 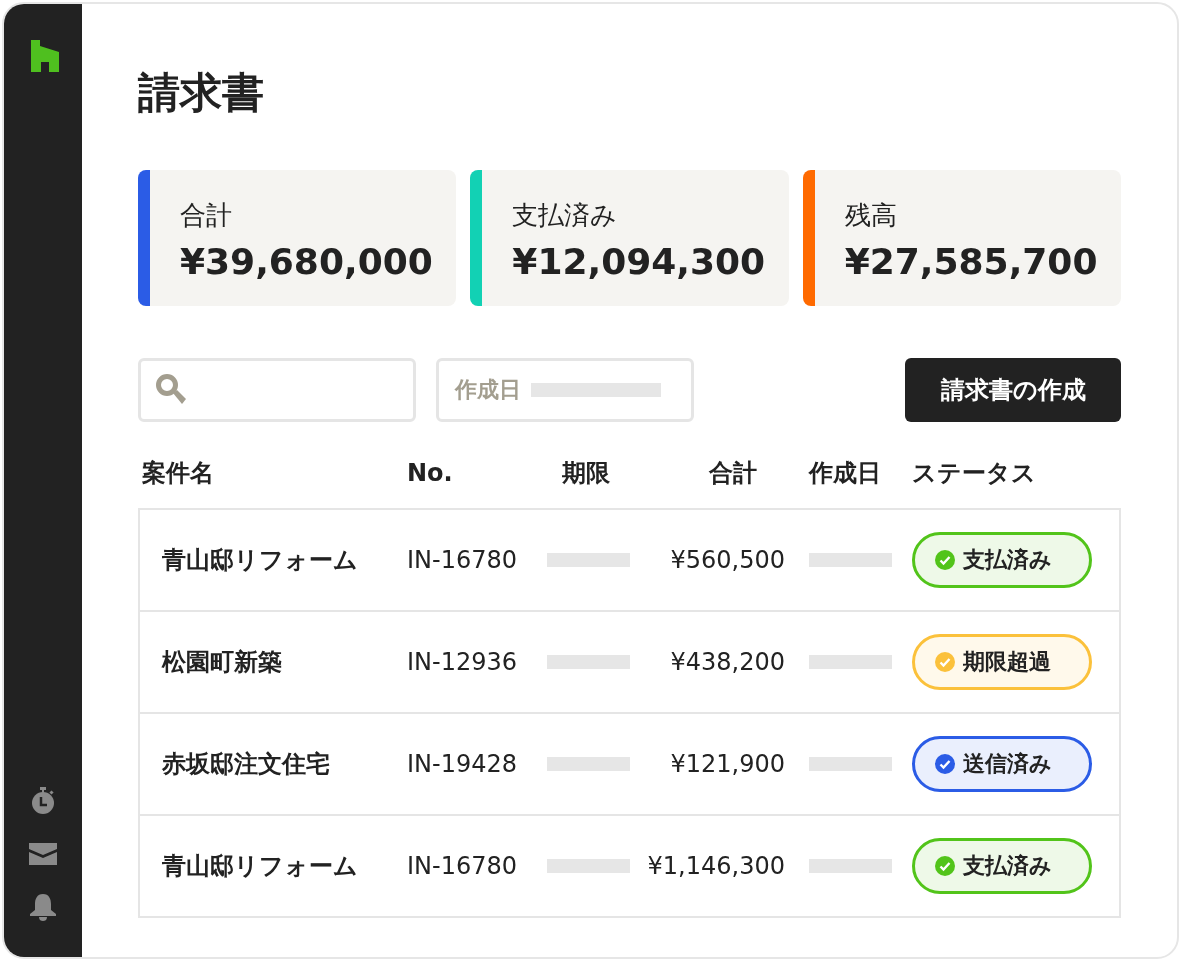 What do you see at coordinates (727, 764) in the screenshot?
I see `total-cell-text: ¥121,900` at bounding box center [727, 764].